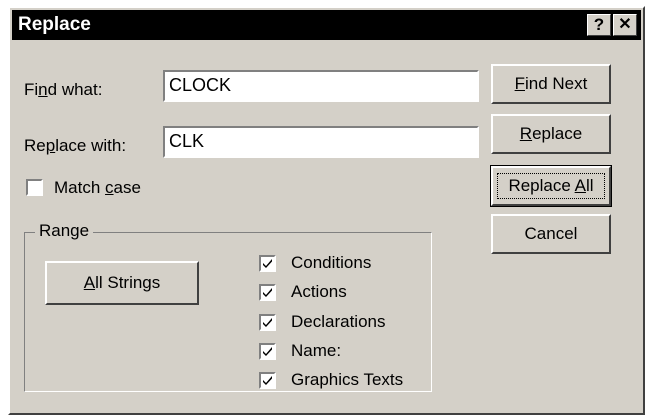  I want to click on find-next-button: Find Next, so click(551, 84).